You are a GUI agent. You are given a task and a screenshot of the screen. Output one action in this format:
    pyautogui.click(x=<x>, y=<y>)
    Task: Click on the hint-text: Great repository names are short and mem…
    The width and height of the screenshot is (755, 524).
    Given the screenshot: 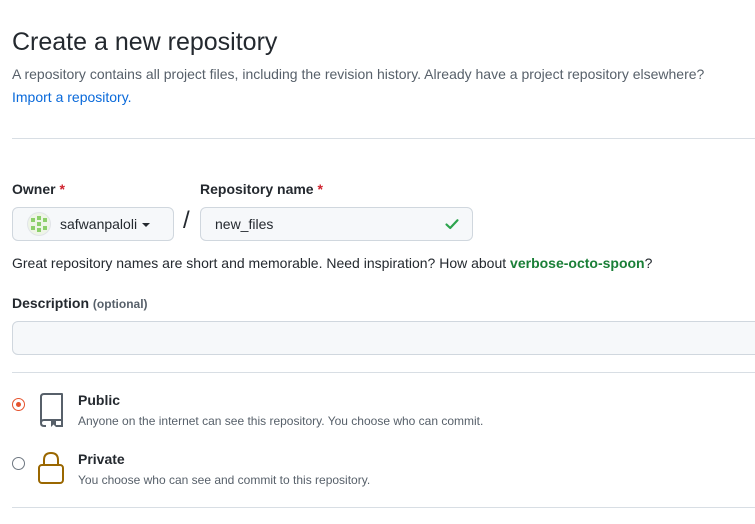 What is the action you would take?
    pyautogui.click(x=261, y=263)
    